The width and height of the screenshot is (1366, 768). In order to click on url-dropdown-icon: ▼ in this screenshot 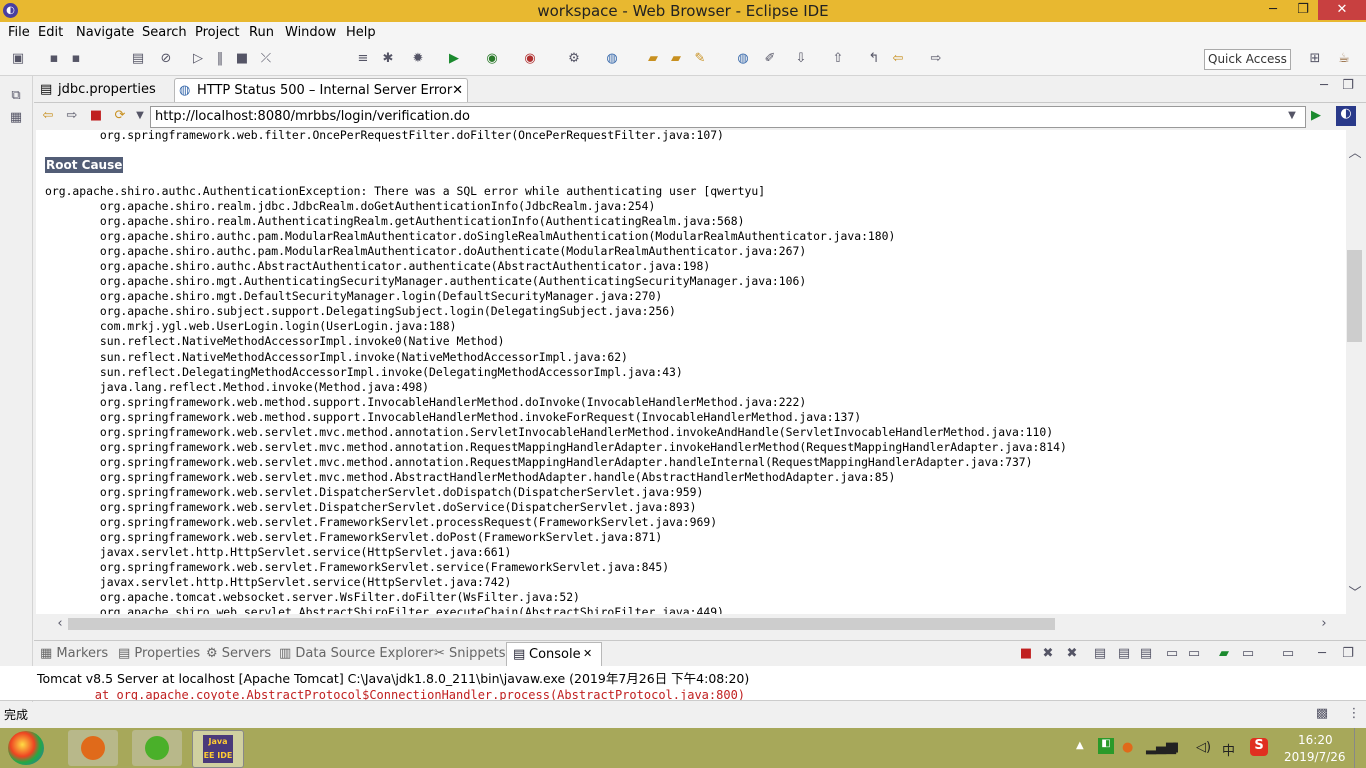, I will do `click(1292, 116)`.